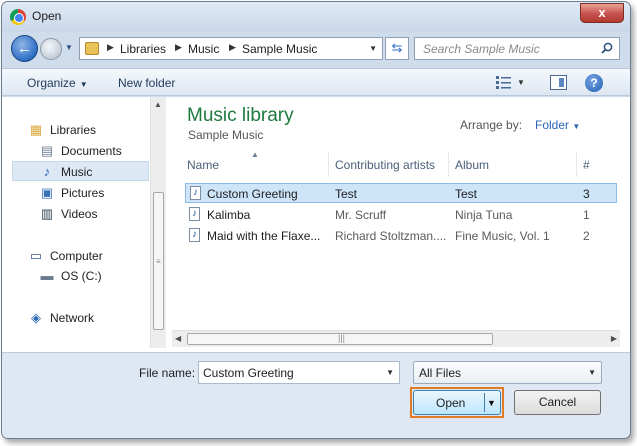 This screenshot has height=446, width=637. I want to click on sidebar-item-os-c: ▬ OS (C:), so click(92, 276).